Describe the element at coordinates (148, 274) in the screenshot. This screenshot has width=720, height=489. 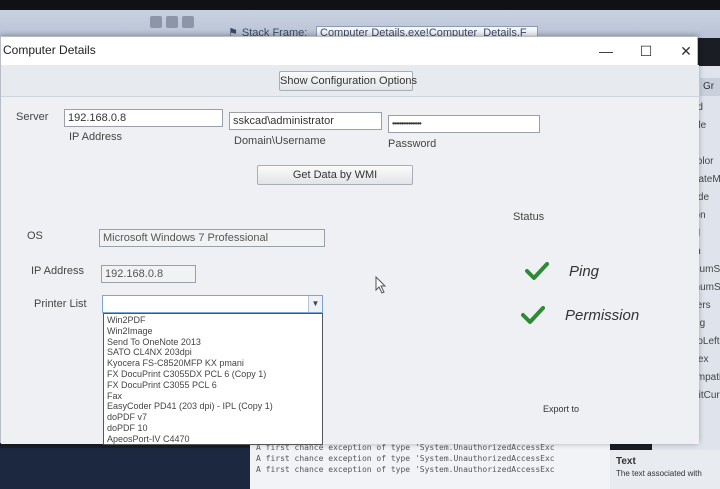
I see `ip-field: 192.168.0.8` at that location.